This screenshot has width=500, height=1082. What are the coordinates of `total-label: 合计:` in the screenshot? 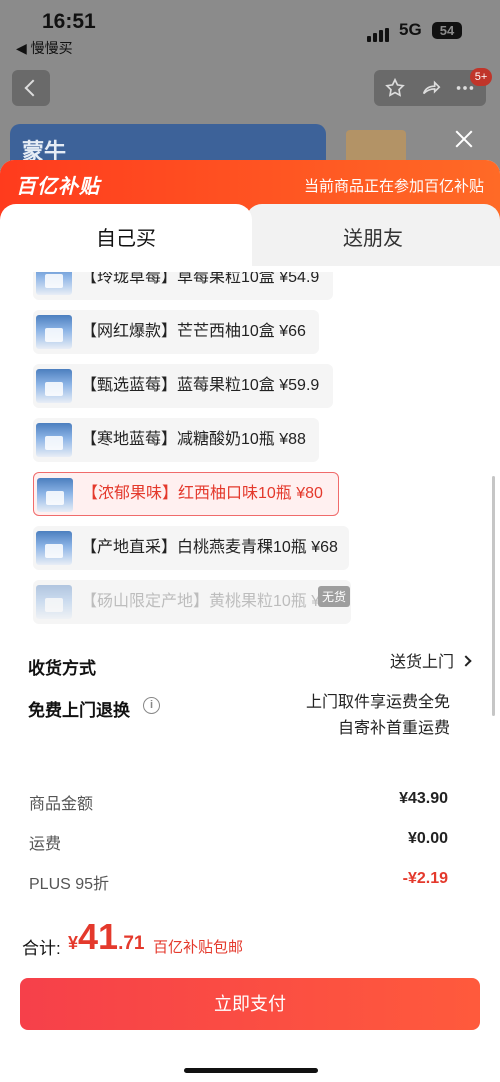 It's located at (41, 948).